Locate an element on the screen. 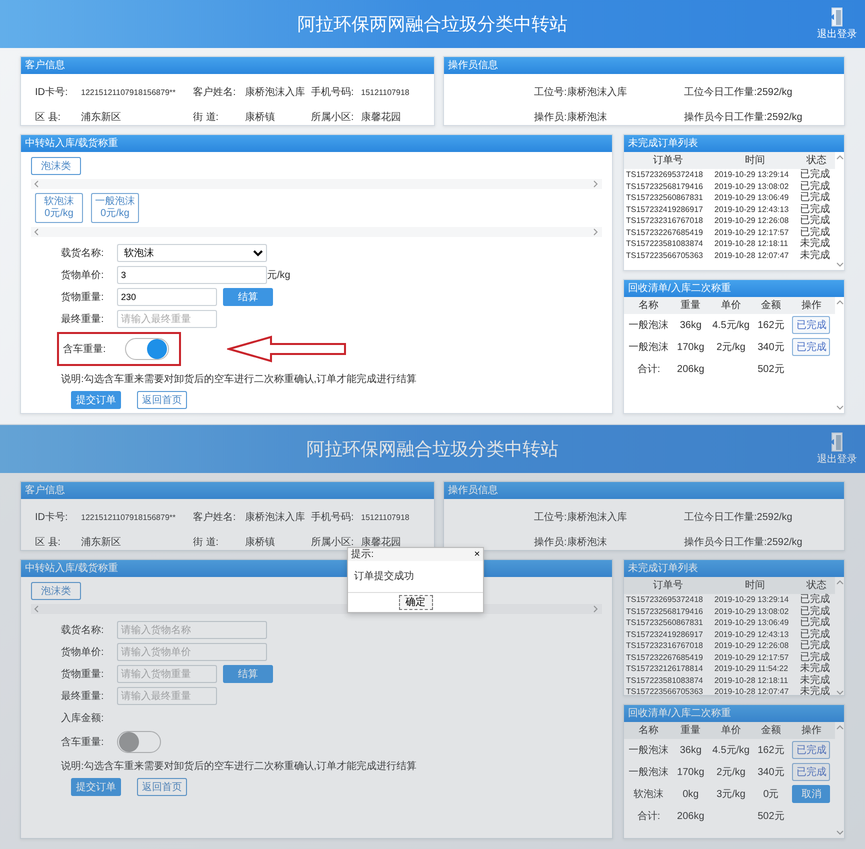  goods-card: 一般泡沫 0元/kg is located at coordinates (115, 208).